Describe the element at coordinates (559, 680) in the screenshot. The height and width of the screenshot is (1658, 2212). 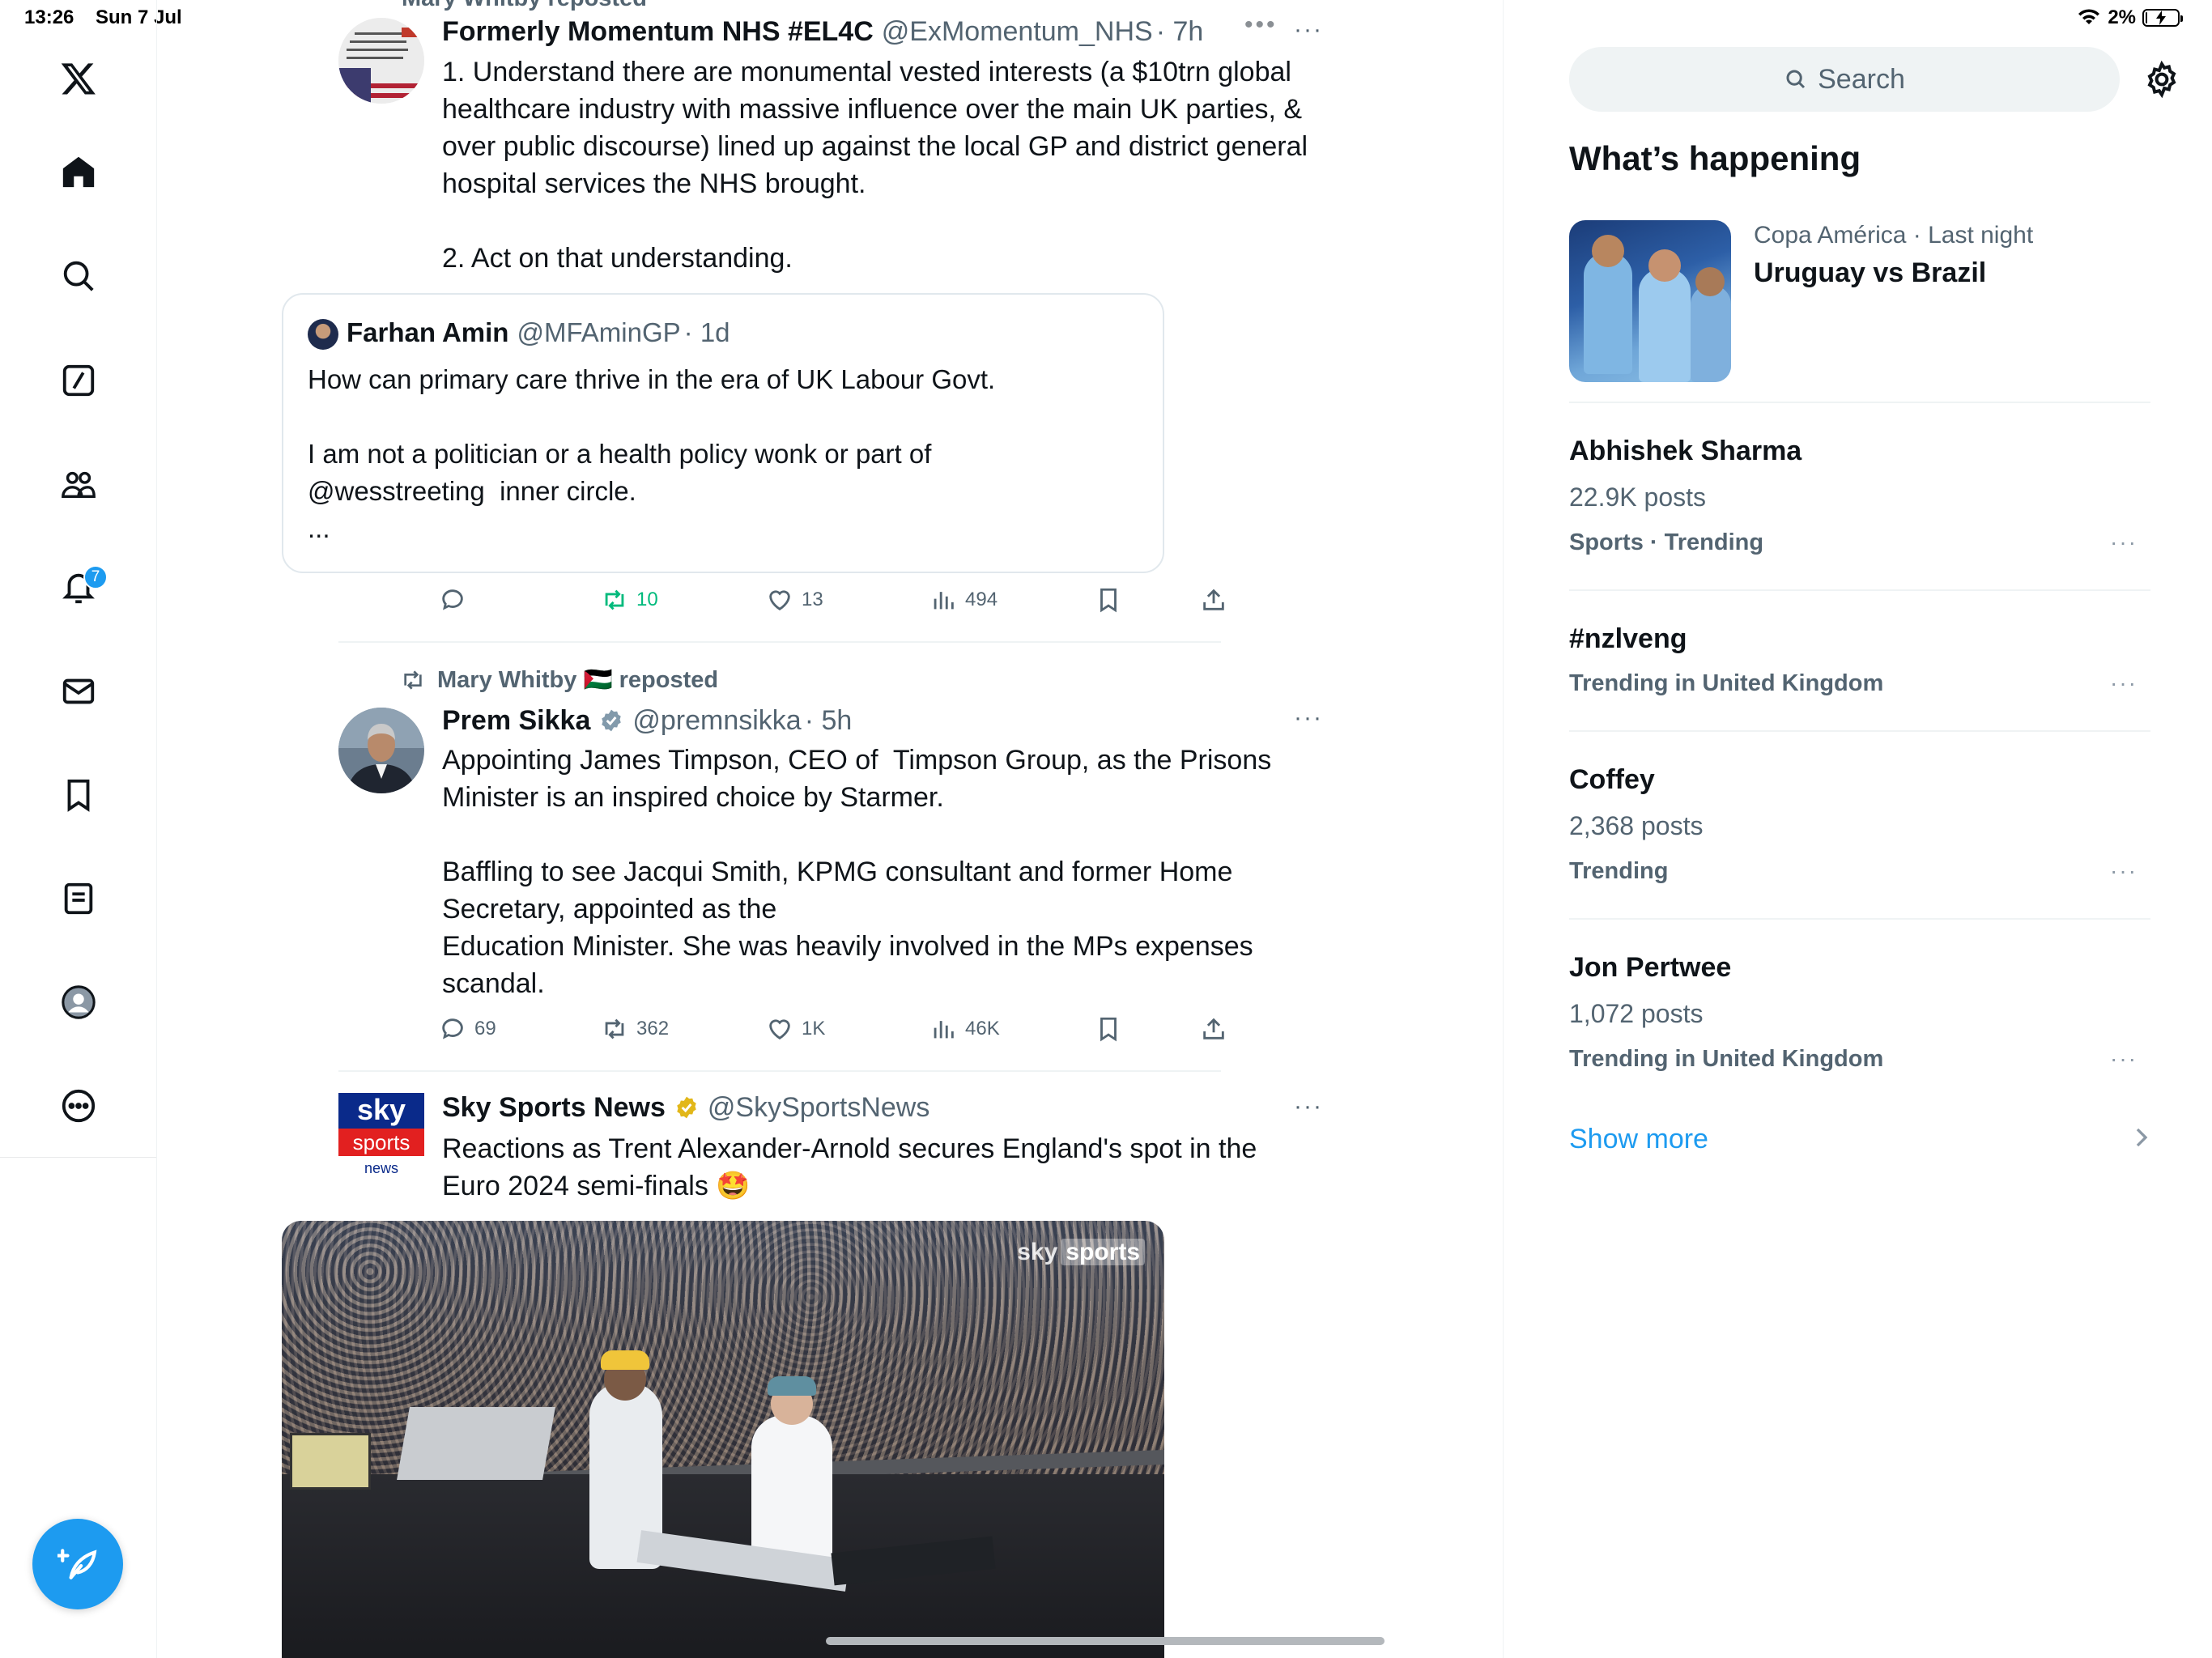
I see `tweet2-repost-line: Mary Whitby 🇵🇸 reposted` at that location.